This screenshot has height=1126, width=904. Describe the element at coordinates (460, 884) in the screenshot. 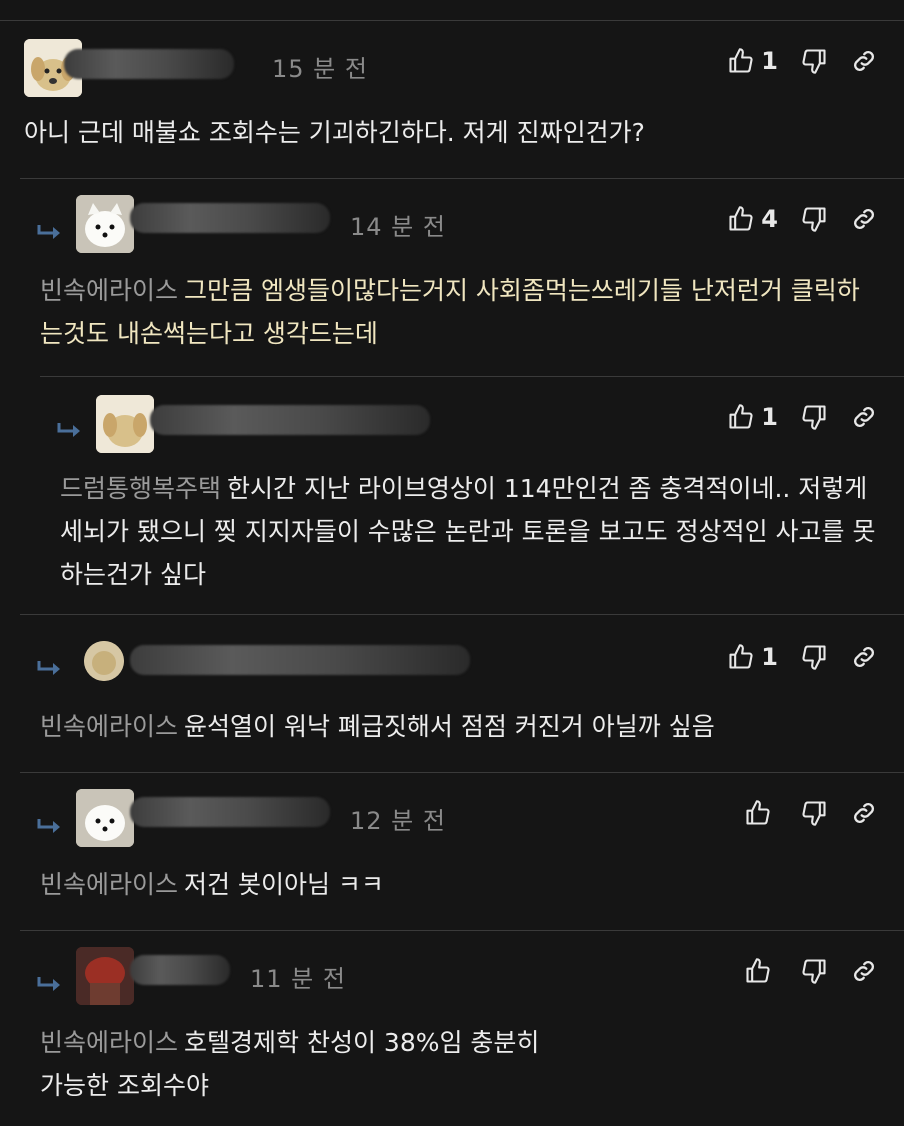

I see `comment-text: 빈속에라이스 저건 봇이아님 ㅋㅋ` at that location.